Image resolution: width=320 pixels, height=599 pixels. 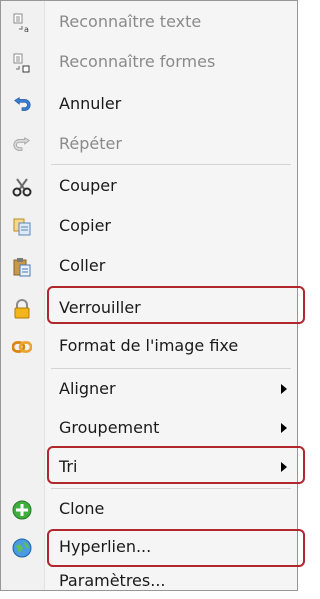 I want to click on undo-icon, so click(x=22, y=105).